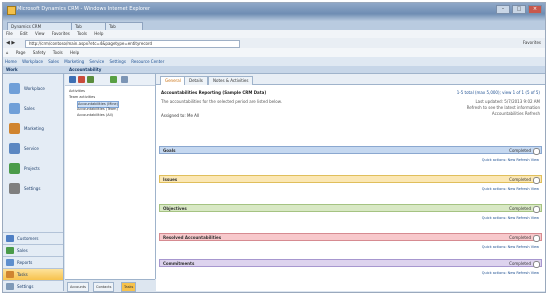 The width and height of the screenshot is (549, 295). I want to click on assigned-filter: Assigned to: Me All, so click(180, 115).